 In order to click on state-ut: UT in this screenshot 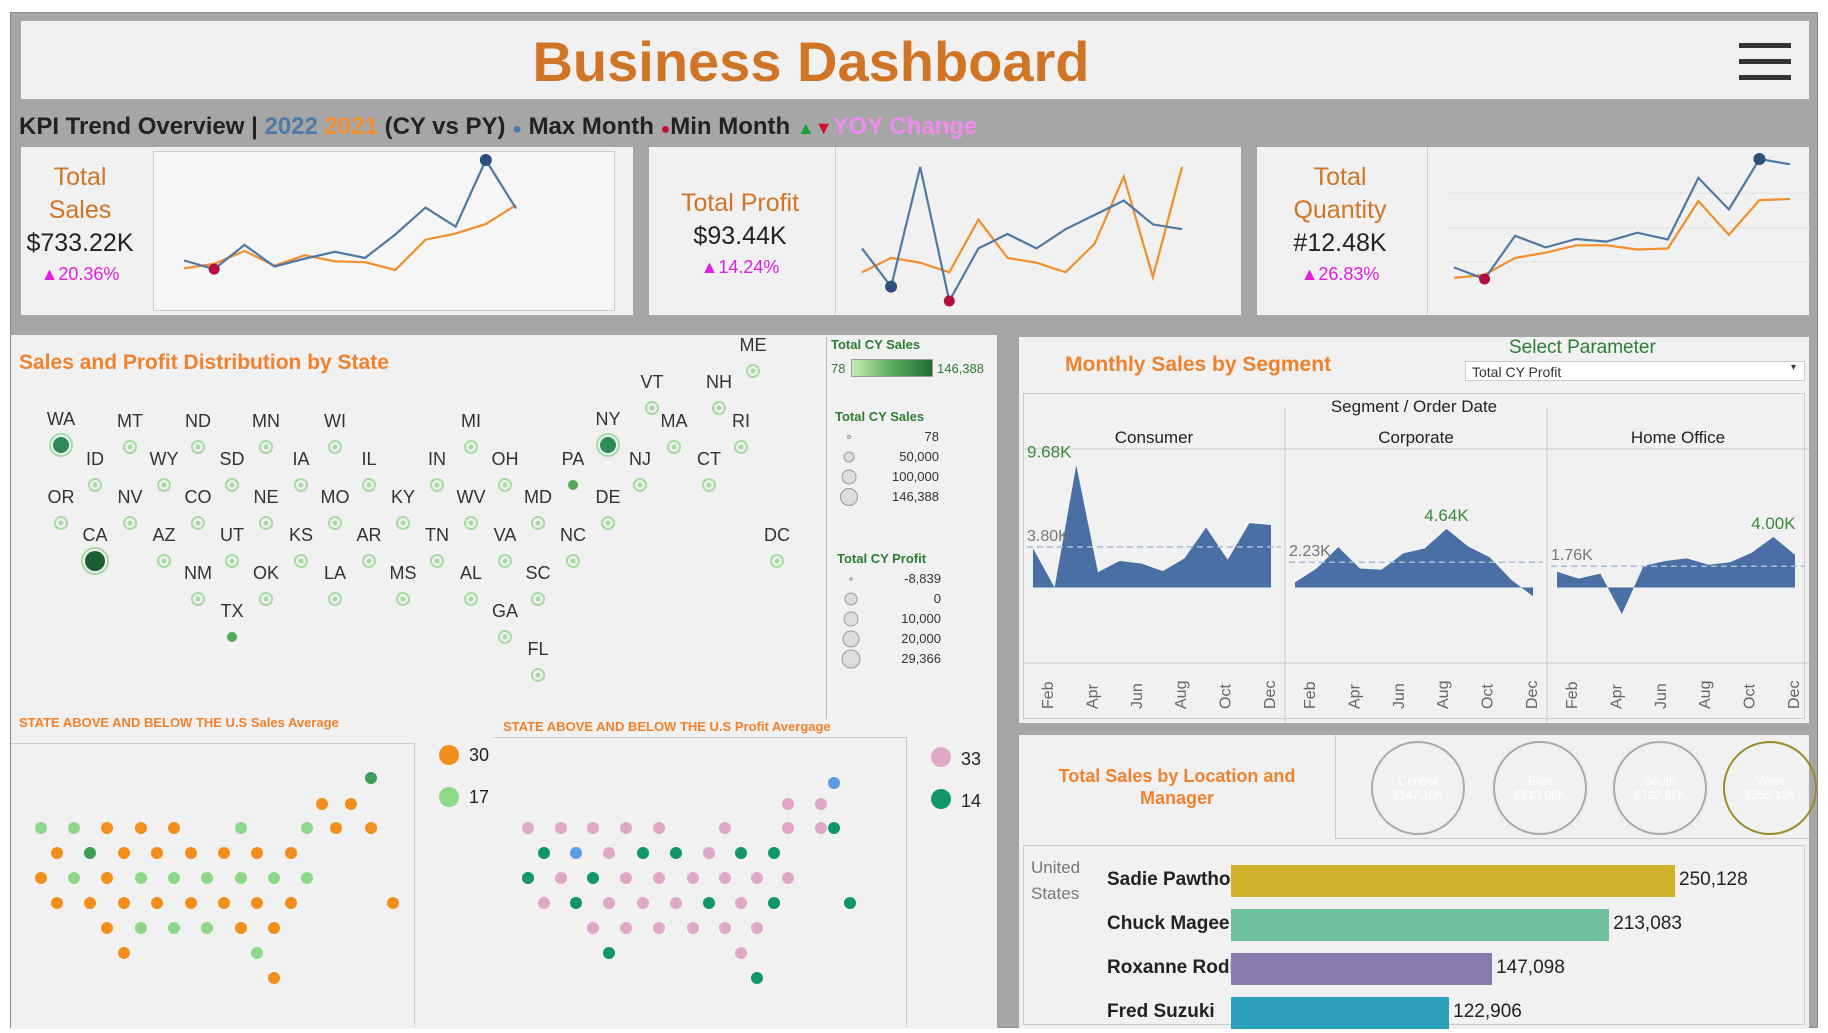, I will do `click(232, 546)`.